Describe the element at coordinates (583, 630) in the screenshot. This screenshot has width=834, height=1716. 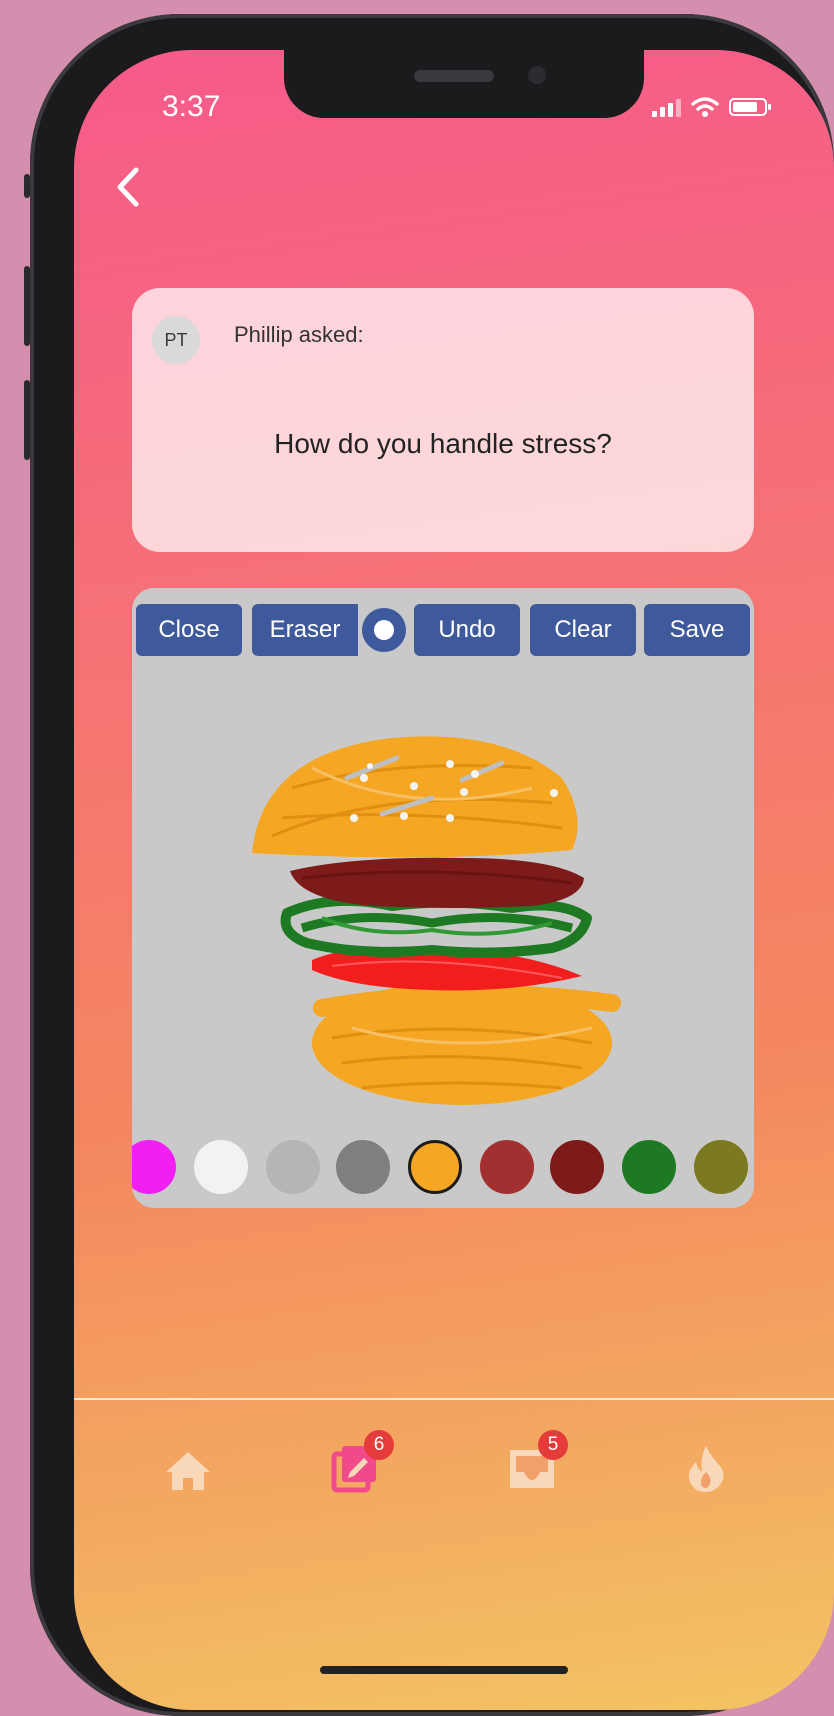
I see `clear-button: Clear` at that location.